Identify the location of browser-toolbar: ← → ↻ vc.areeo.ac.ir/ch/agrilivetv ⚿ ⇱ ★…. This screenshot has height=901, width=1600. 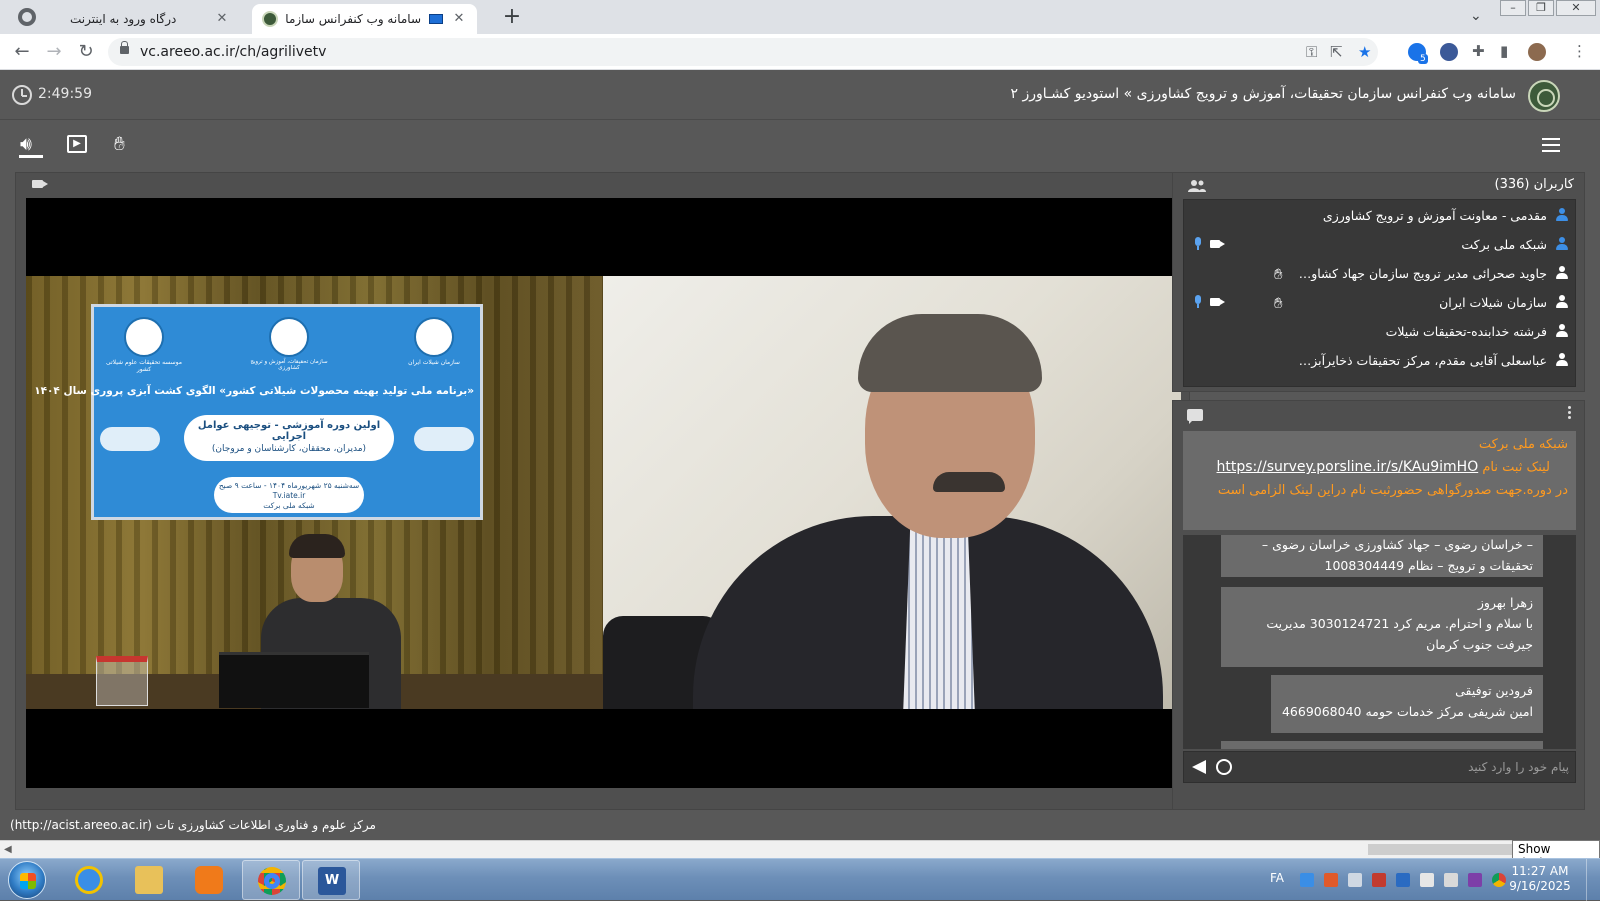
(800, 52).